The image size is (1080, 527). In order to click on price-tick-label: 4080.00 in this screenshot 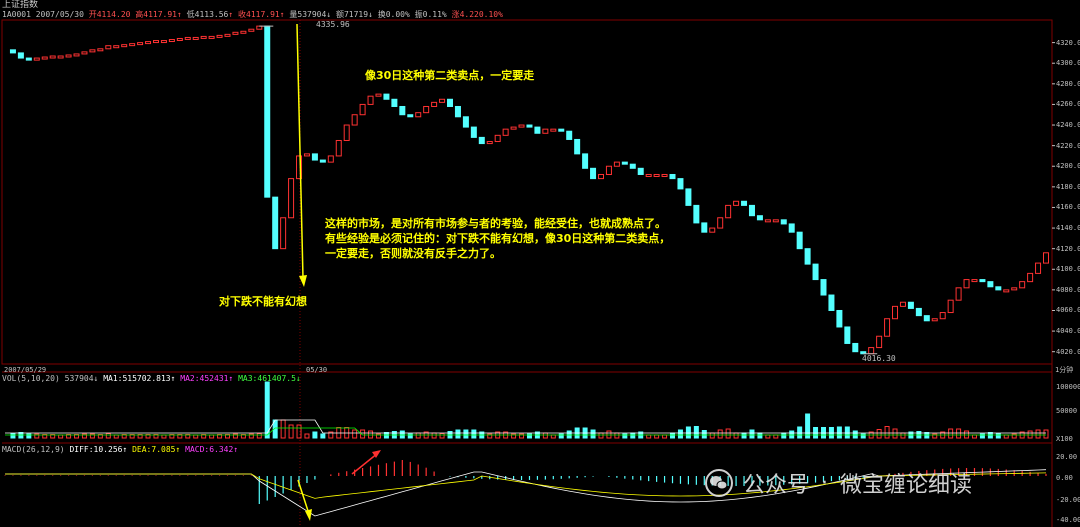, I will do `click(1068, 289)`.